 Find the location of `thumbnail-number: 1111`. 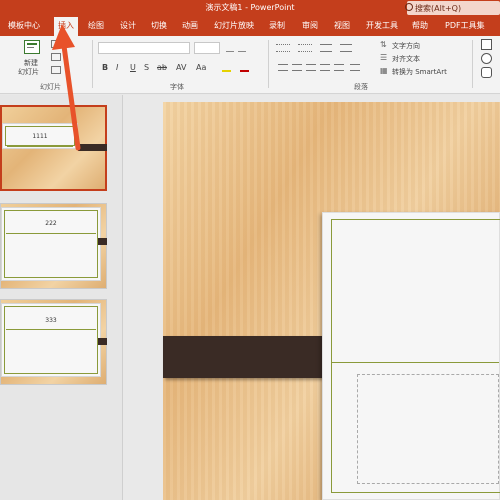

thumbnail-number: 1111 is located at coordinates (40, 136).